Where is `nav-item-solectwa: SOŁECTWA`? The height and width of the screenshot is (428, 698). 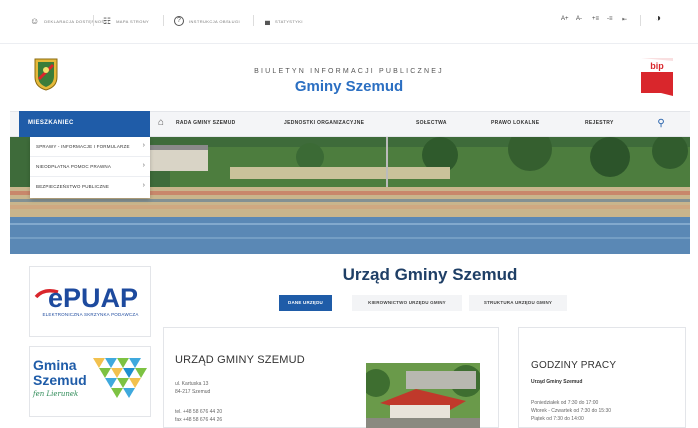
nav-item-solectwa: SOŁECTWA is located at coordinates (431, 123).